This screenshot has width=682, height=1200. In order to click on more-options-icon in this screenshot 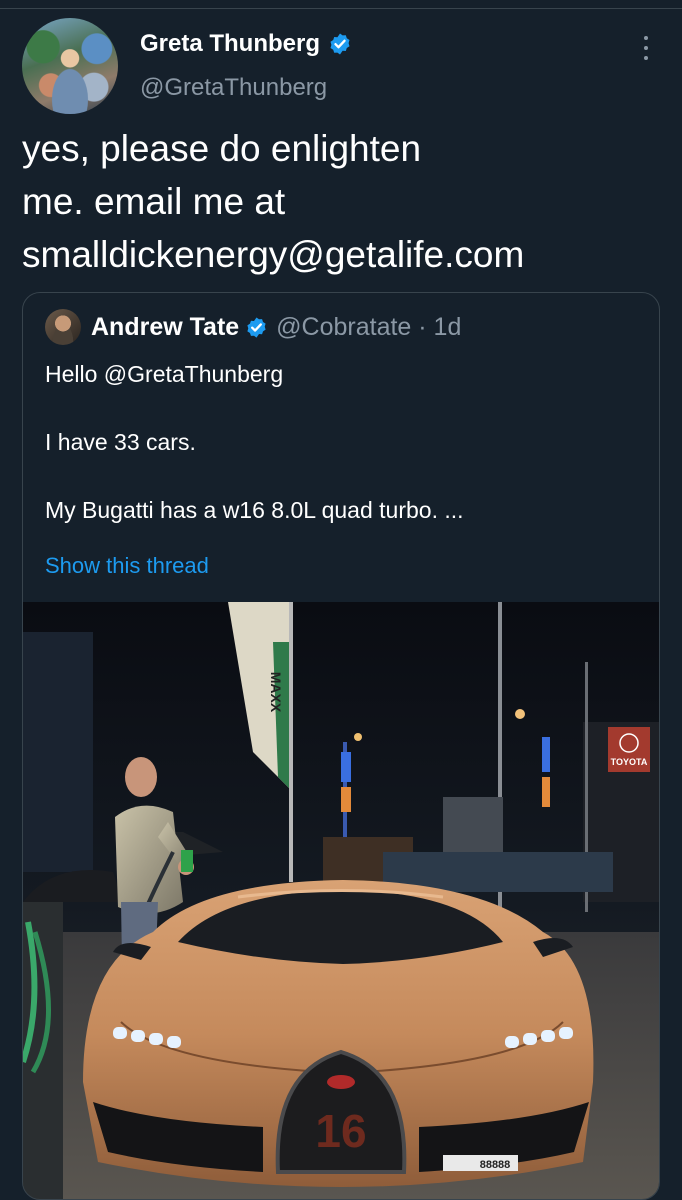, I will do `click(646, 48)`.